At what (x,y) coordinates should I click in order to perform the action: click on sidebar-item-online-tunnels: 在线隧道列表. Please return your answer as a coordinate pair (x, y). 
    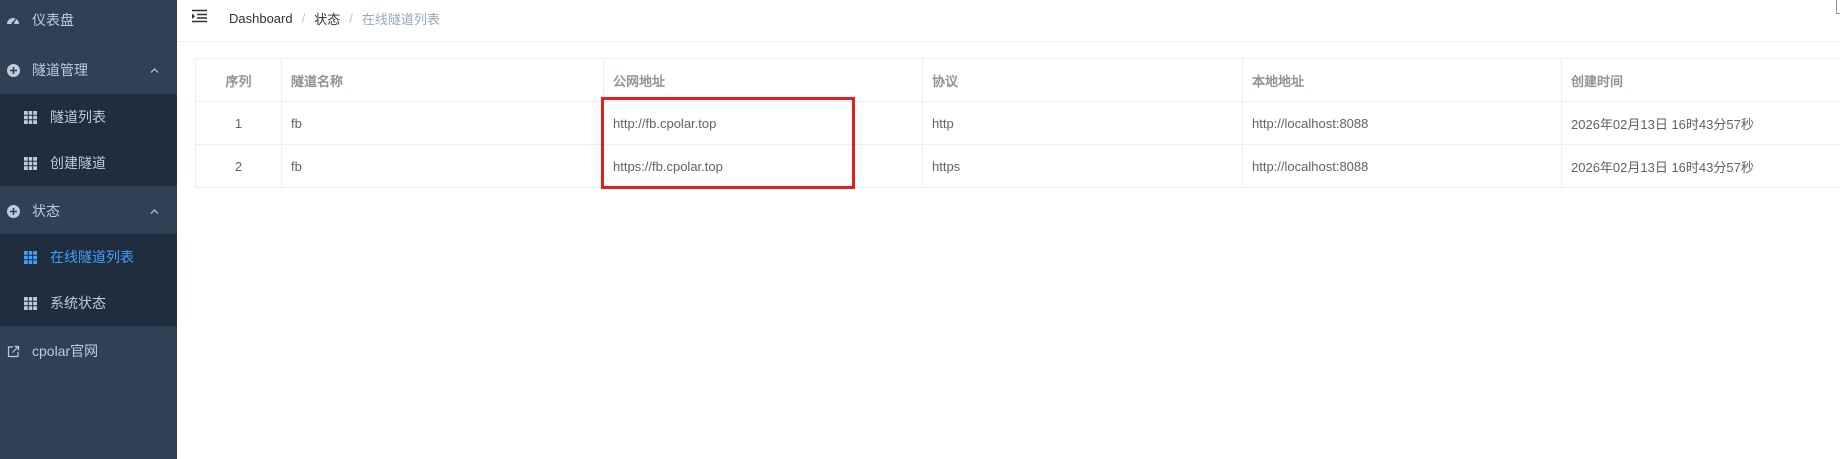
    Looking at the image, I should click on (88, 257).